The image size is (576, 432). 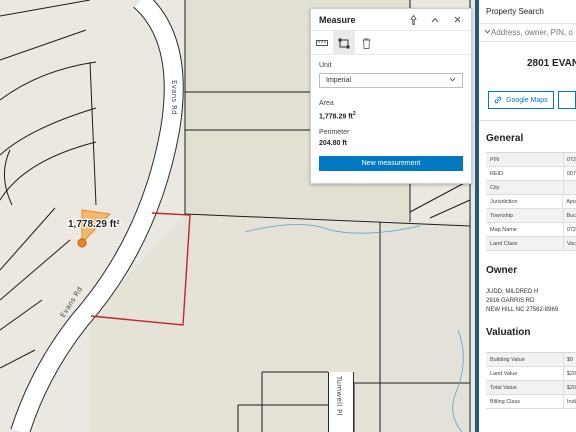 What do you see at coordinates (531, 374) in the screenshot?
I see `table-row: Land Value $20` at bounding box center [531, 374].